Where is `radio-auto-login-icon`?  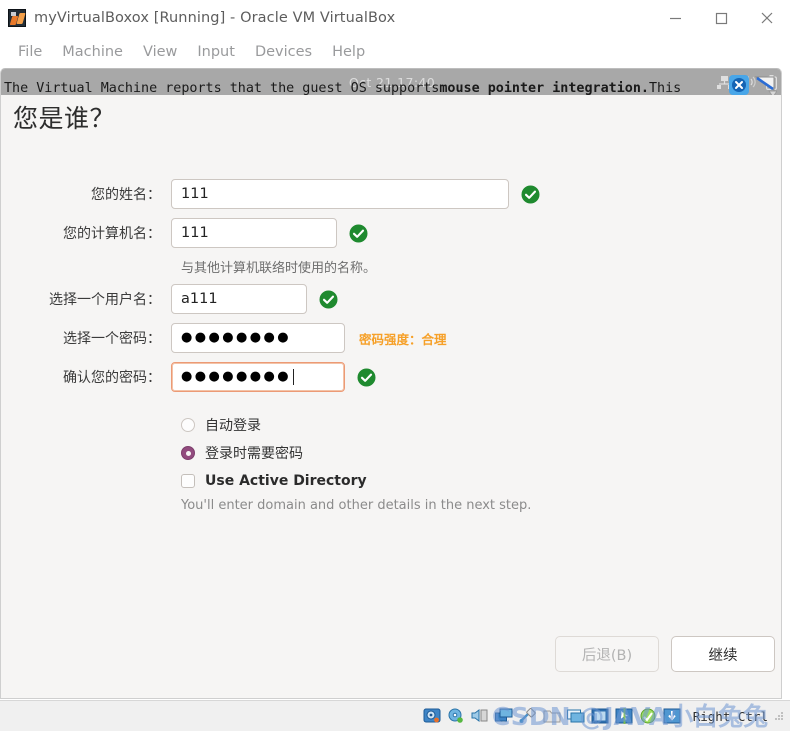
radio-auto-login-icon is located at coordinates (188, 425).